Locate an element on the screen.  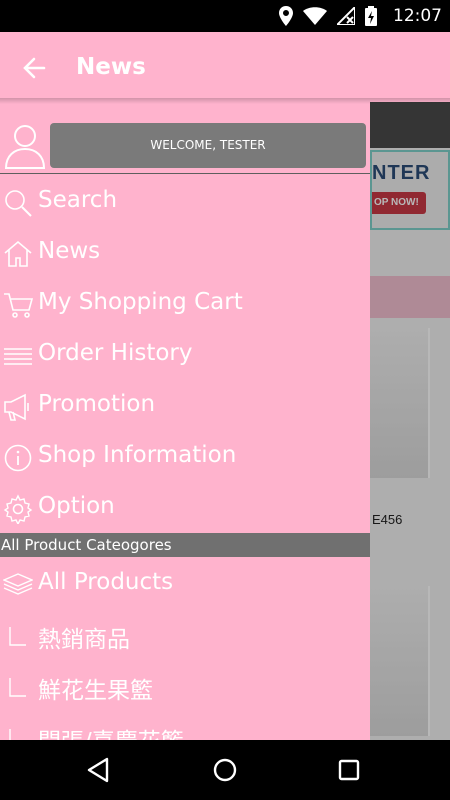
user-header: WELCOME, TESTER is located at coordinates (185, 138).